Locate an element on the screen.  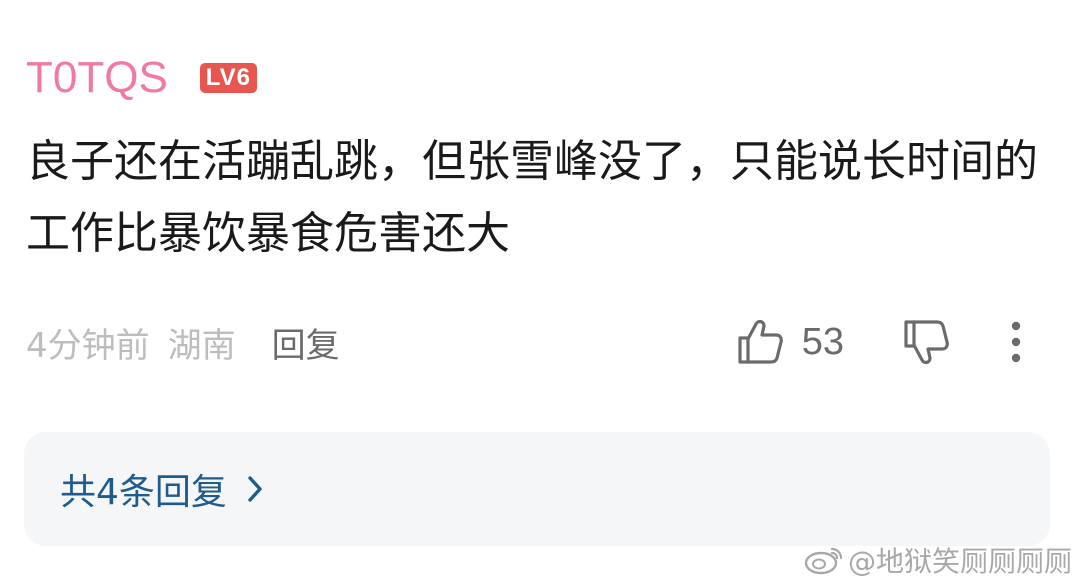
like-count: 53 is located at coordinates (822, 341).